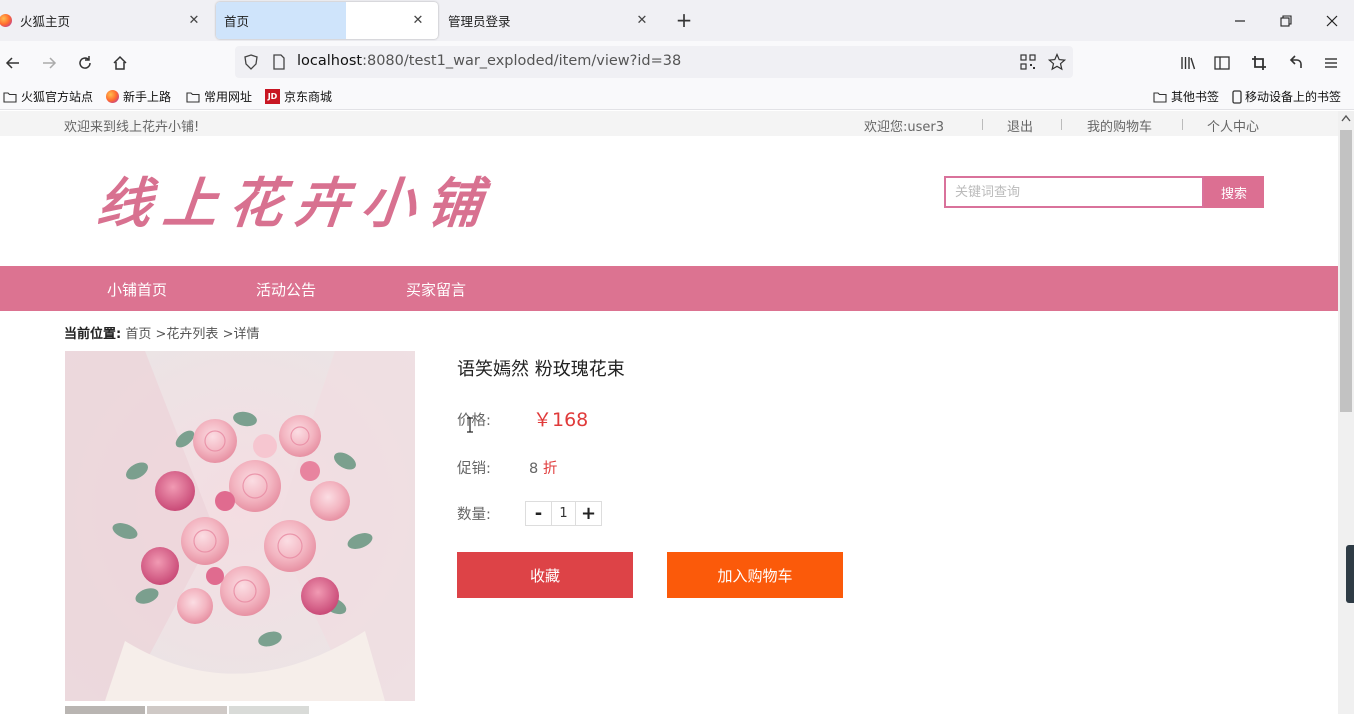 The image size is (1354, 714). Describe the element at coordinates (137, 289) in the screenshot. I see `menu-item-home: 小铺首页` at that location.